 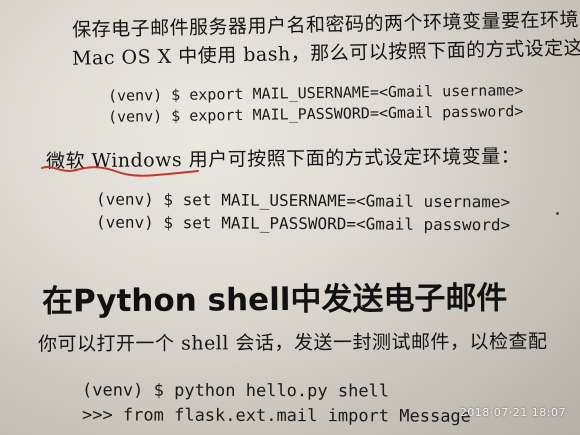 What do you see at coordinates (557, 213) in the screenshot?
I see `paper-speck` at bounding box center [557, 213].